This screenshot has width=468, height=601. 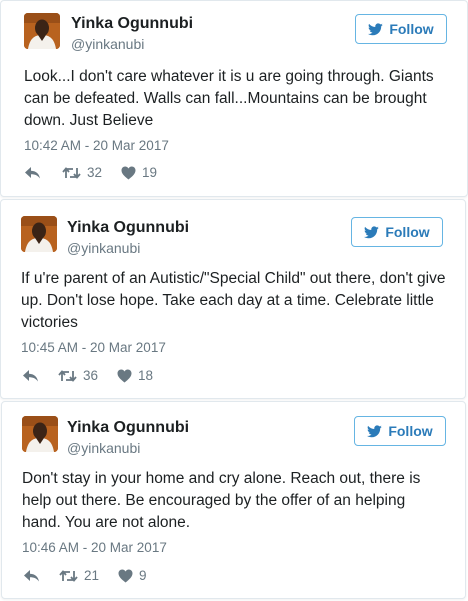 What do you see at coordinates (94, 547) in the screenshot?
I see `timestamp: 10:46 AM - 20 Mar 2017` at bounding box center [94, 547].